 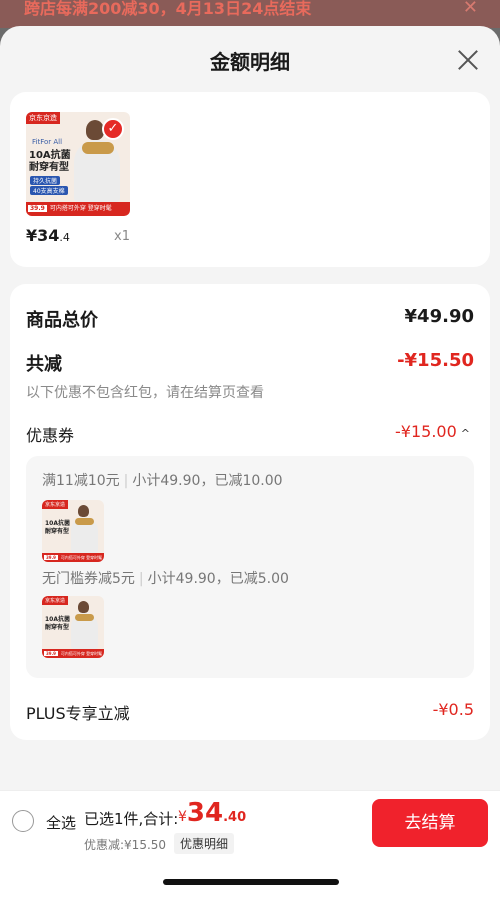 What do you see at coordinates (182, 817) in the screenshot?
I see `total-currency: ¥` at bounding box center [182, 817].